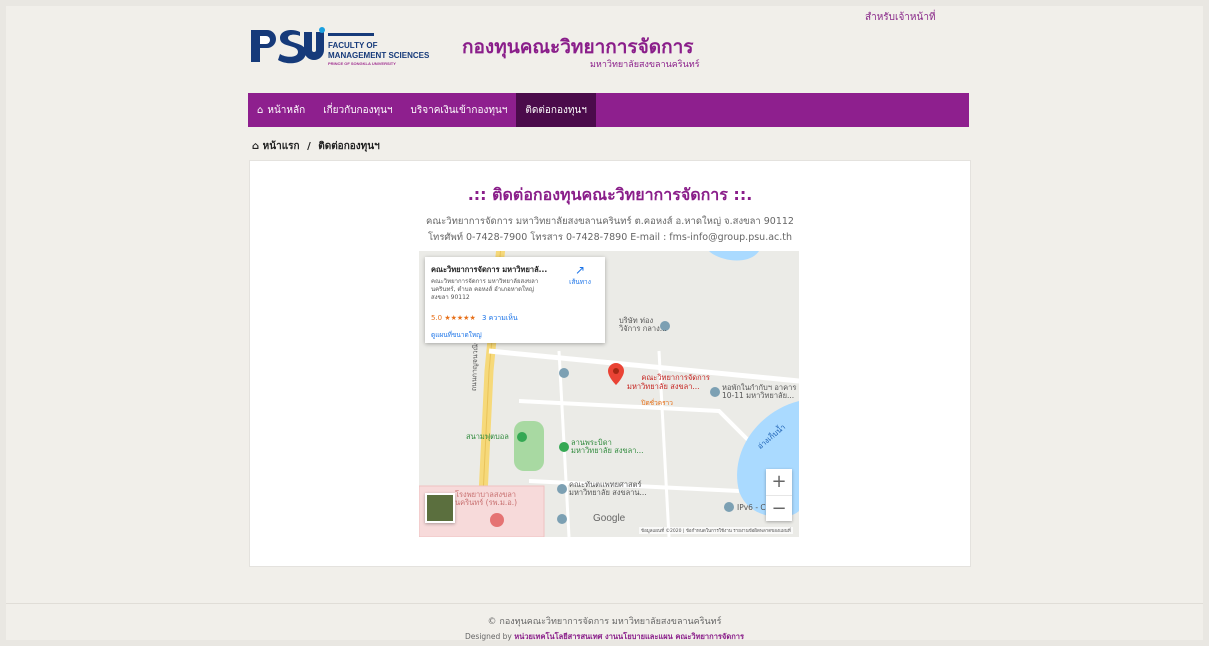 This screenshot has width=1209, height=646. What do you see at coordinates (288, 45) in the screenshot?
I see `psu-logo-icon` at bounding box center [288, 45].